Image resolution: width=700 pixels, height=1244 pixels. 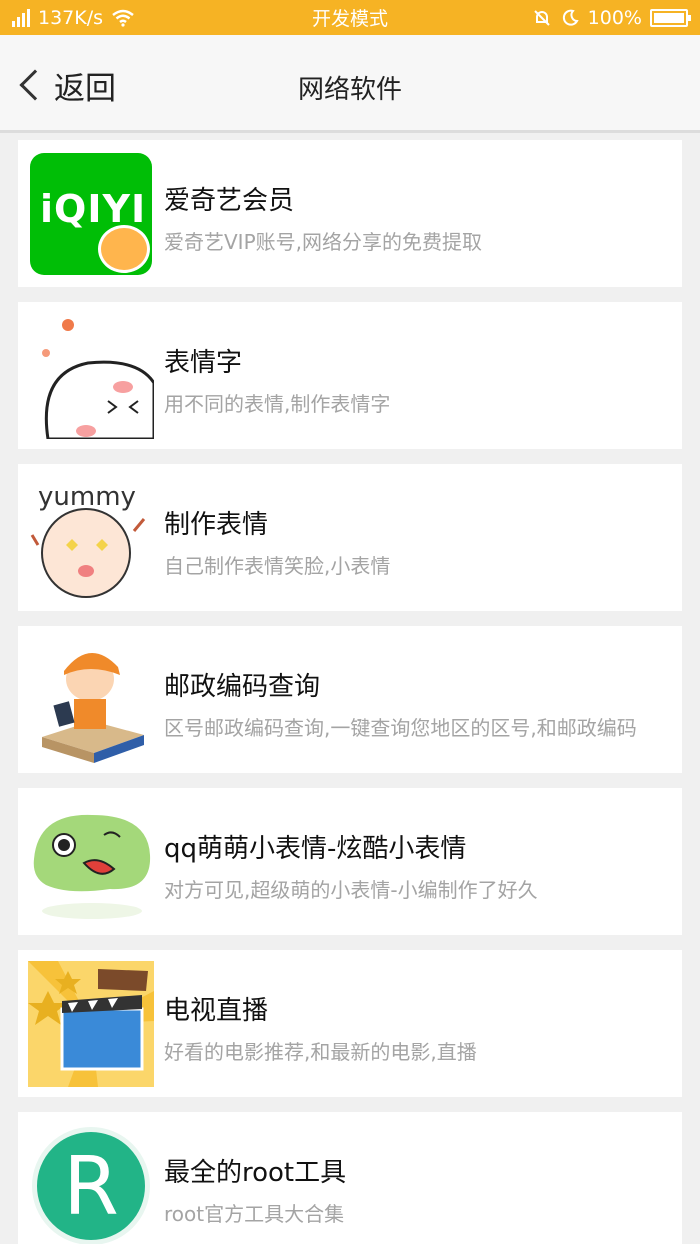 What do you see at coordinates (123, 18) in the screenshot?
I see `wifi-icon` at bounding box center [123, 18].